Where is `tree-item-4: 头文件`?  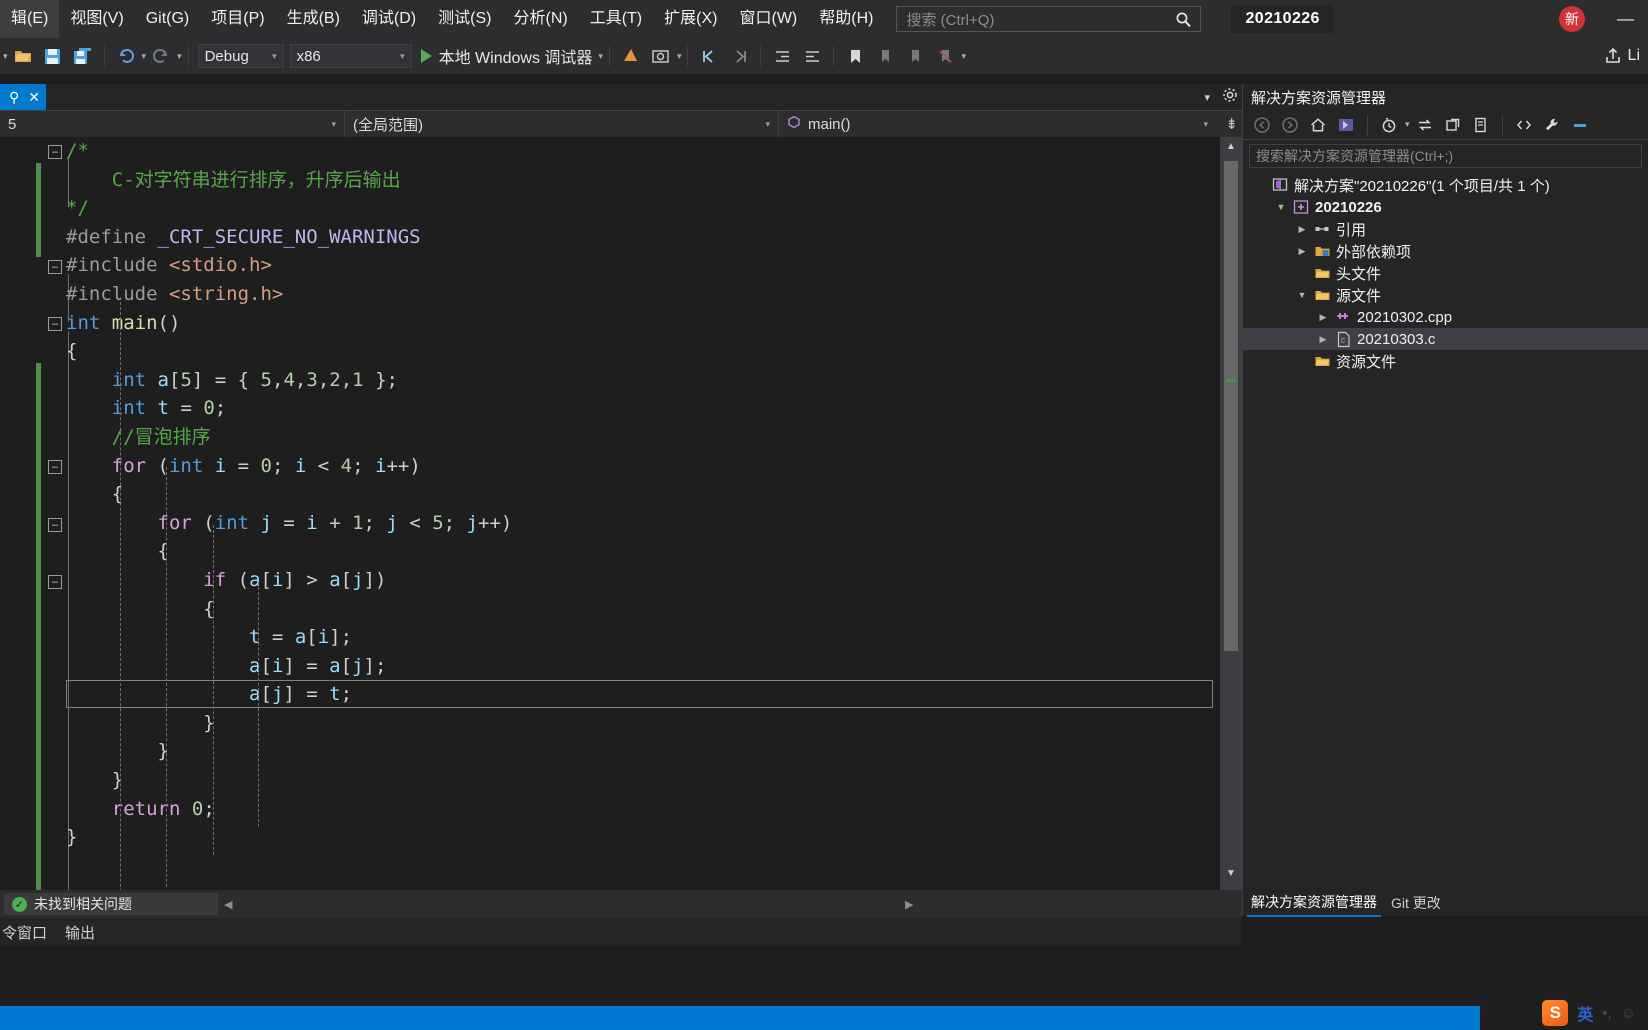 tree-item-4: 头文件 is located at coordinates (1445, 273).